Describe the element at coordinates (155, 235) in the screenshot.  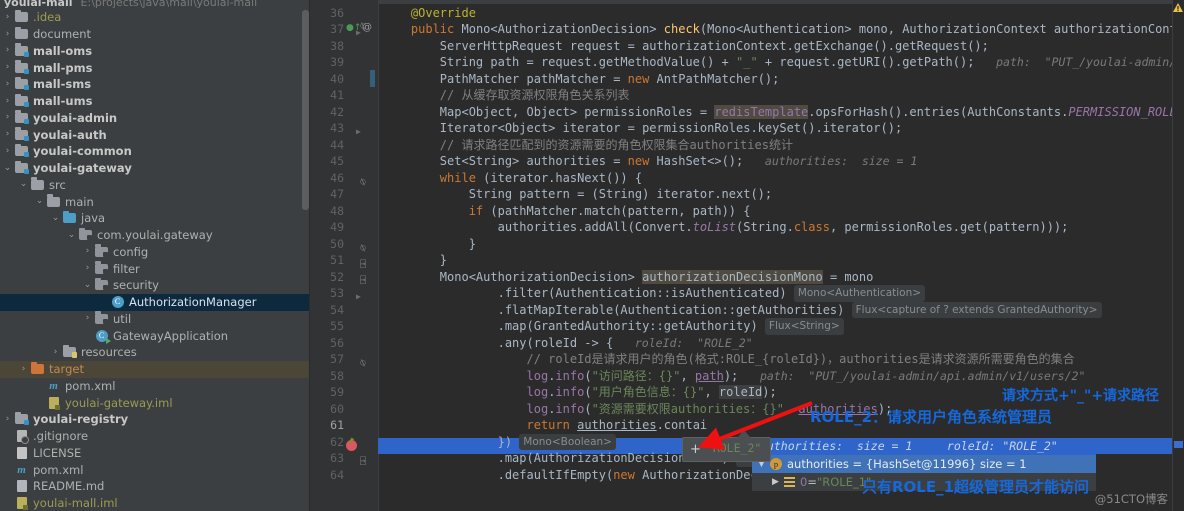
I see `tree-item-com-youlai-gateway: ⌄ com.youlai.gateway` at that location.